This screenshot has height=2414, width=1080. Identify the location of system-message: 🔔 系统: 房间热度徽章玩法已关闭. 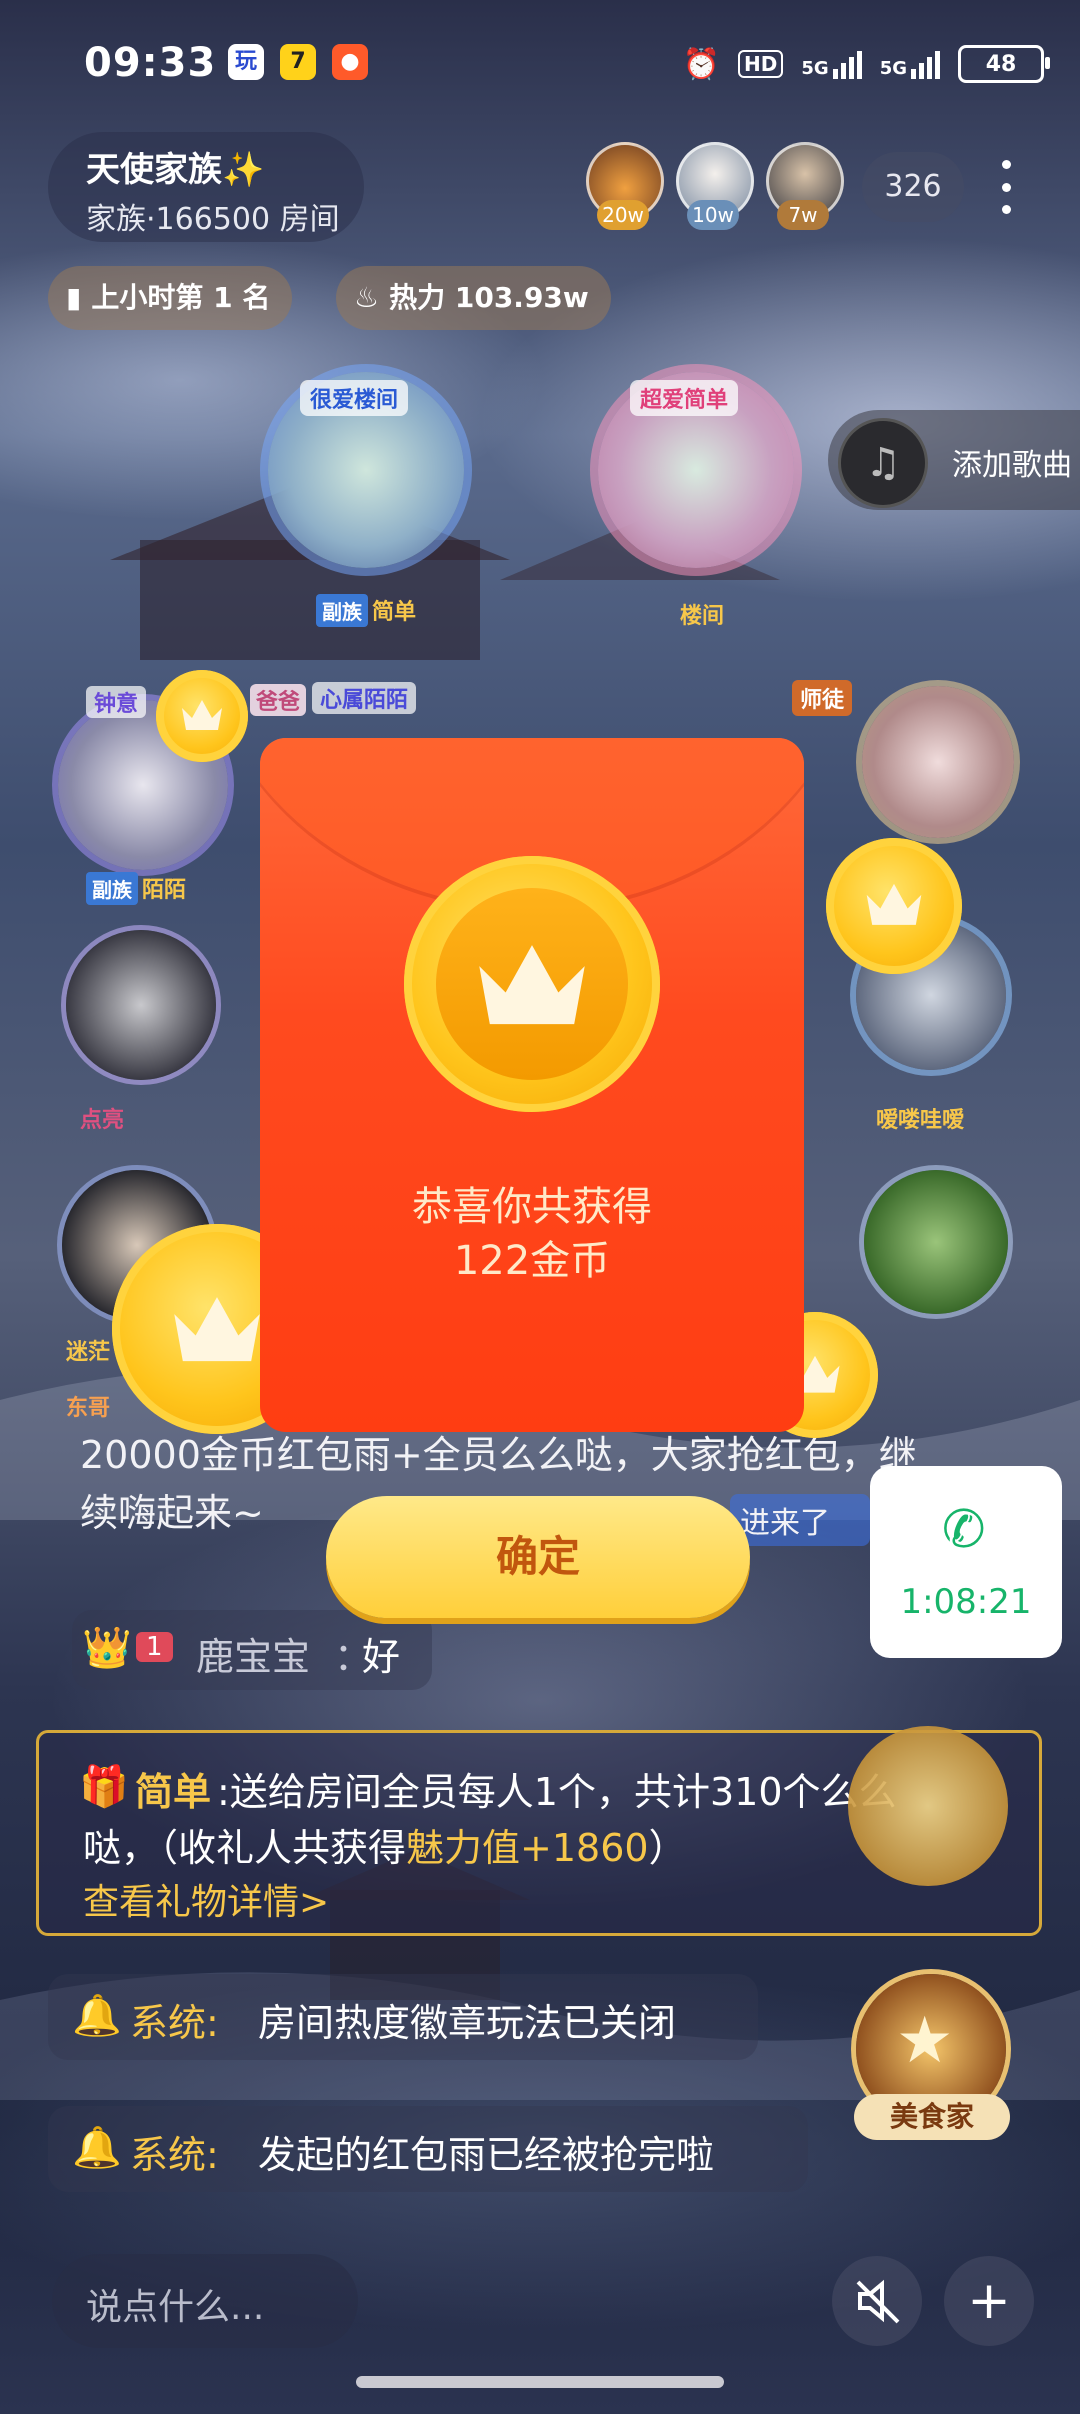
(403, 2017).